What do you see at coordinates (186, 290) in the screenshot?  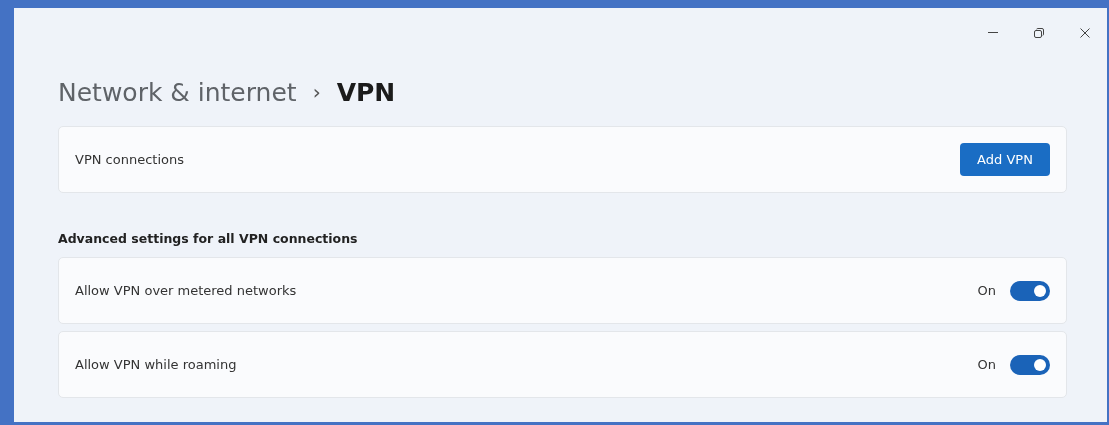 I see `setting-label: Allow VPN over metered networks` at bounding box center [186, 290].